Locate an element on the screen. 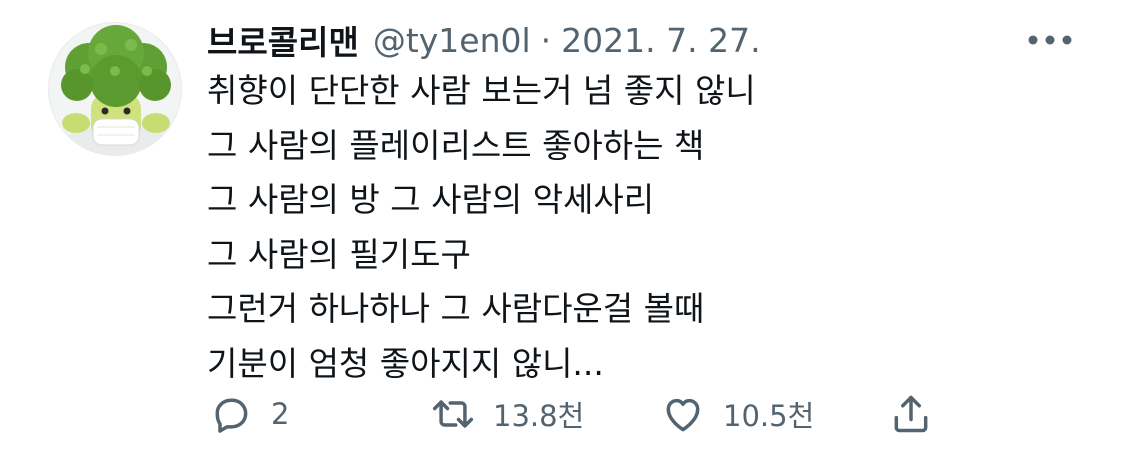 This screenshot has height=452, width=1125. reply-button: 2 is located at coordinates (247, 414).